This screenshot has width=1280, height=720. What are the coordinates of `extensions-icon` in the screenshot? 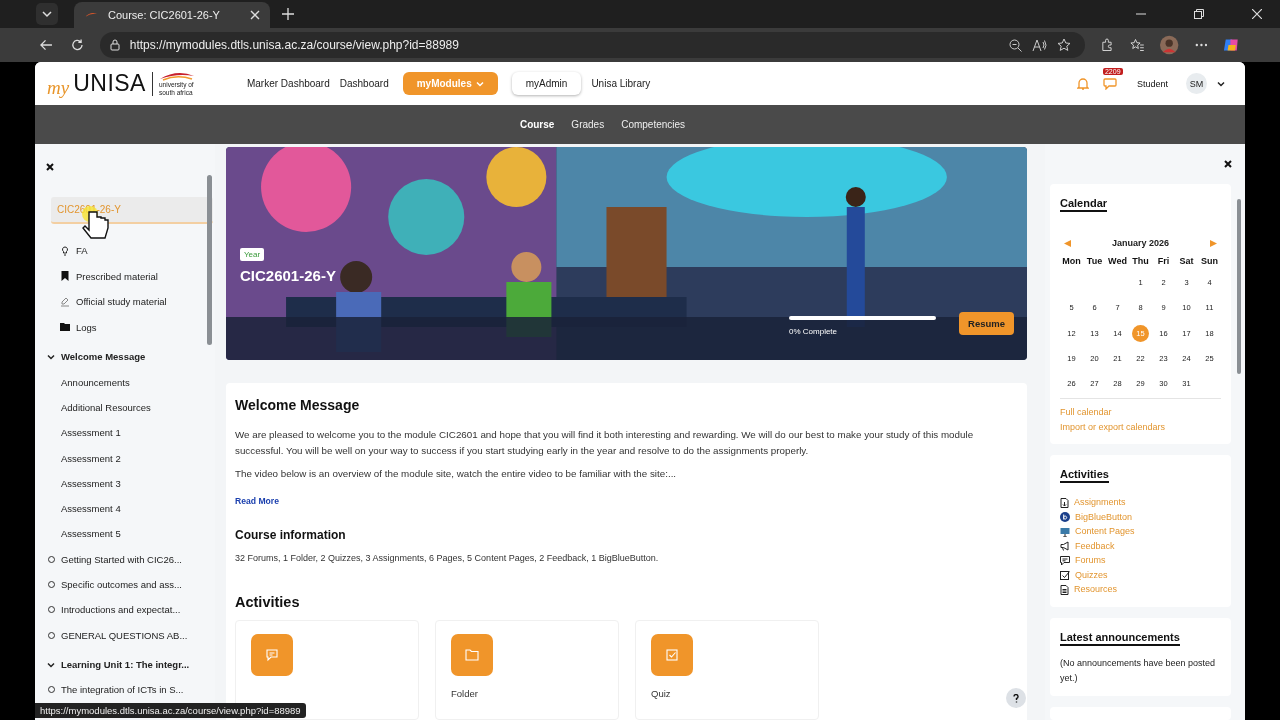 It's located at (1107, 45).